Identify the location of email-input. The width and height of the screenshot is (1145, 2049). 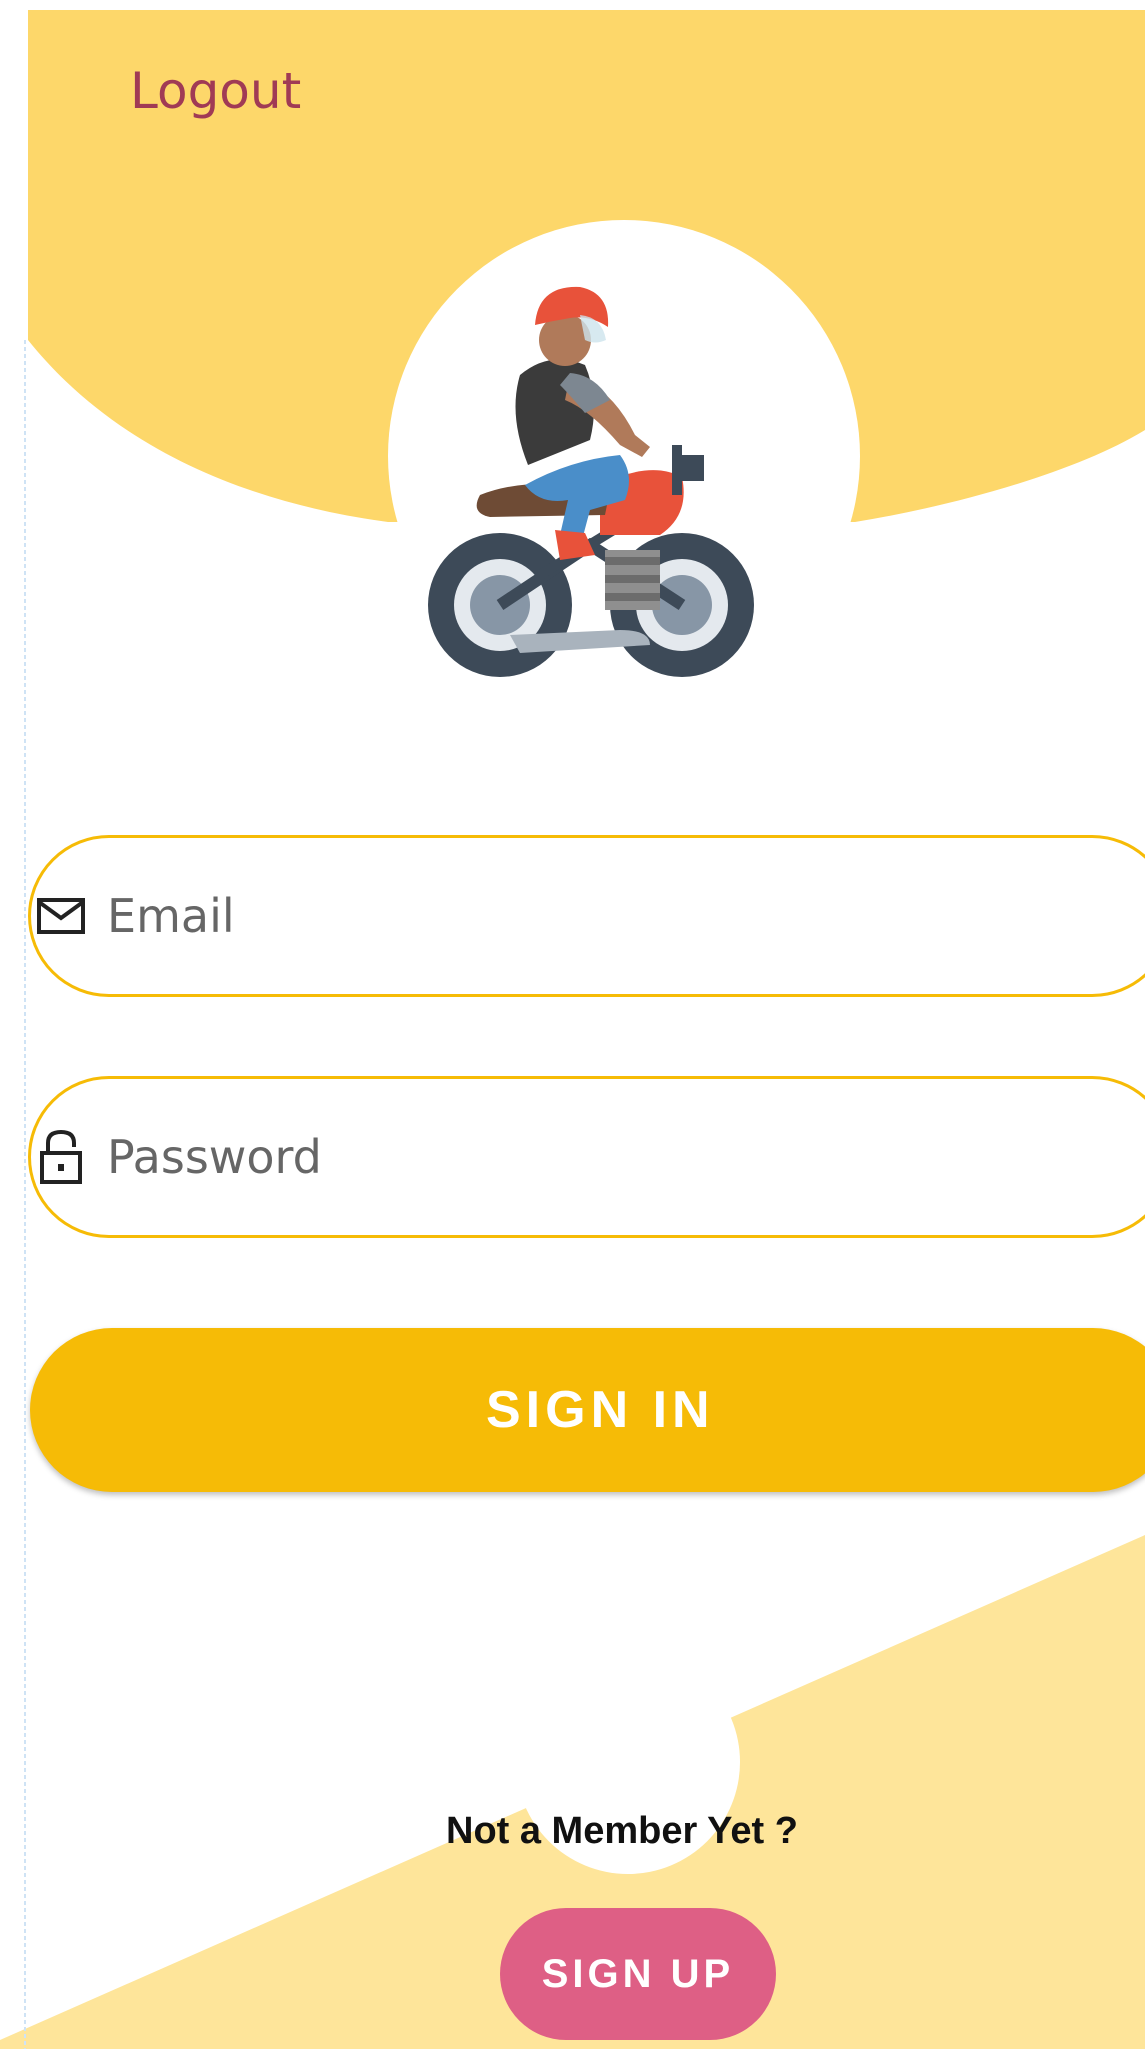
(557, 916).